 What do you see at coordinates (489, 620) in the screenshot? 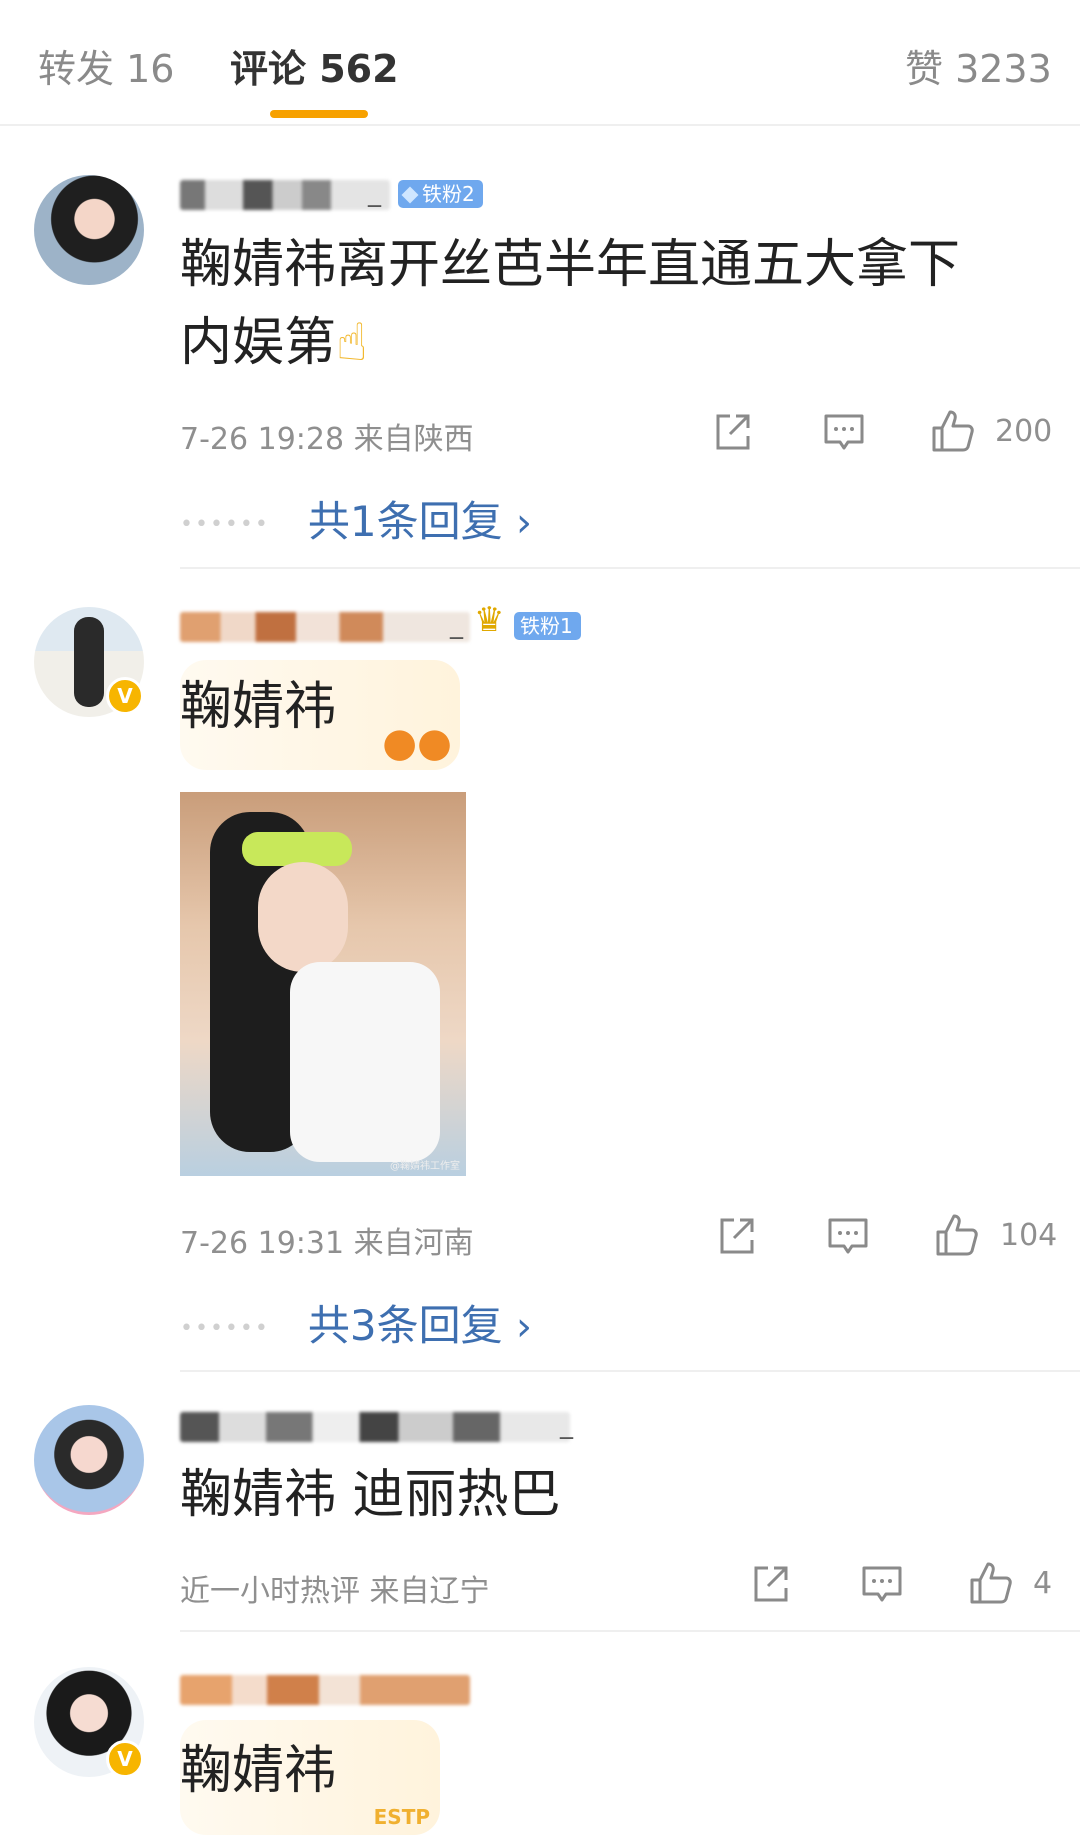
I see `crown-icon: ♛` at bounding box center [489, 620].